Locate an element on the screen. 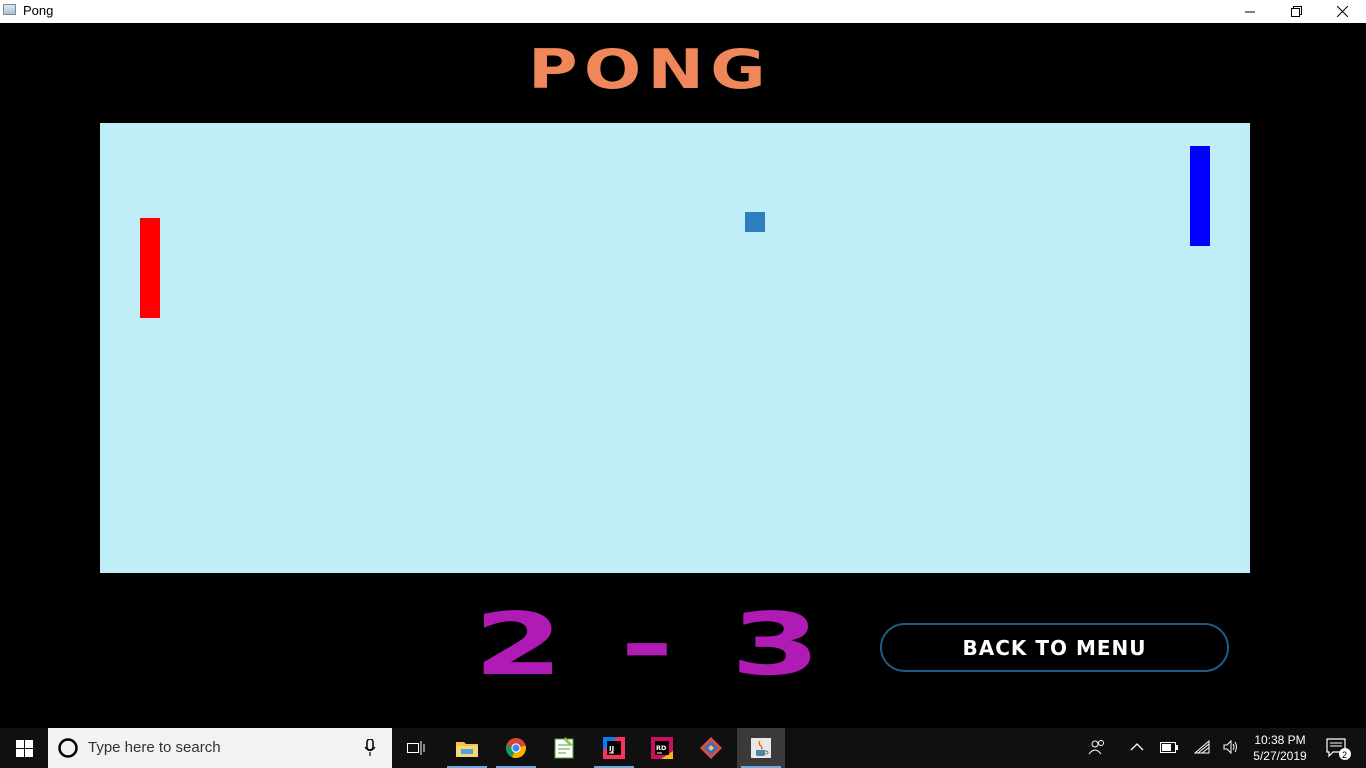 The height and width of the screenshot is (768, 1366). start-button is located at coordinates (24, 748).